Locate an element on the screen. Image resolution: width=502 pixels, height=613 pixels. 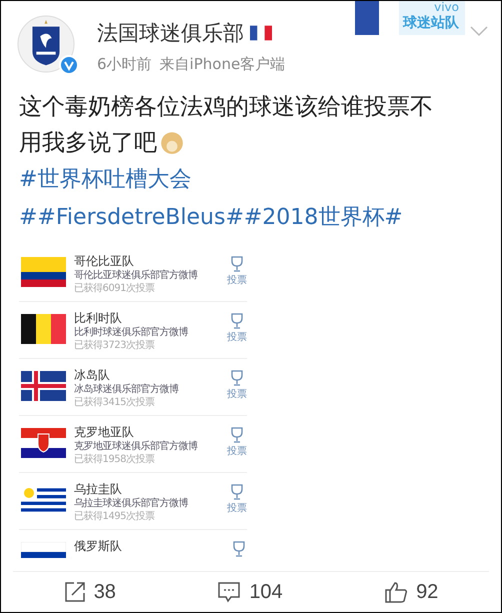
post-time: 6小时前 is located at coordinates (124, 64).